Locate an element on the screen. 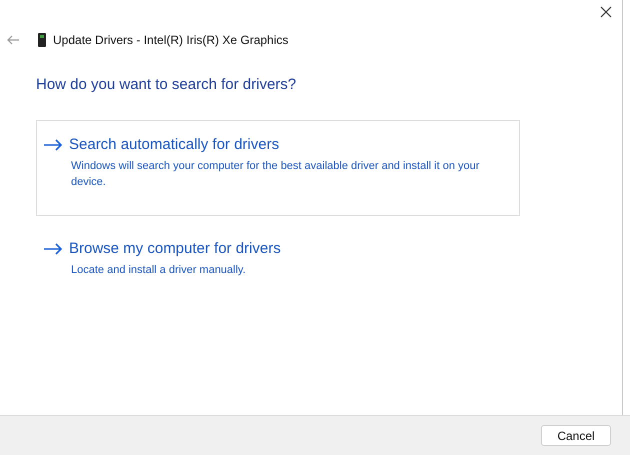  close-icon is located at coordinates (606, 12).